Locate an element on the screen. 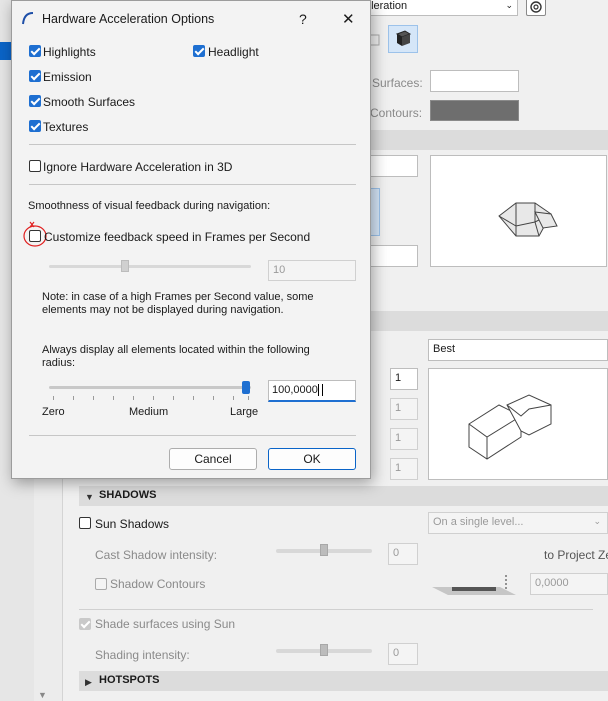 The image size is (608, 701). preview-top is located at coordinates (518, 211).